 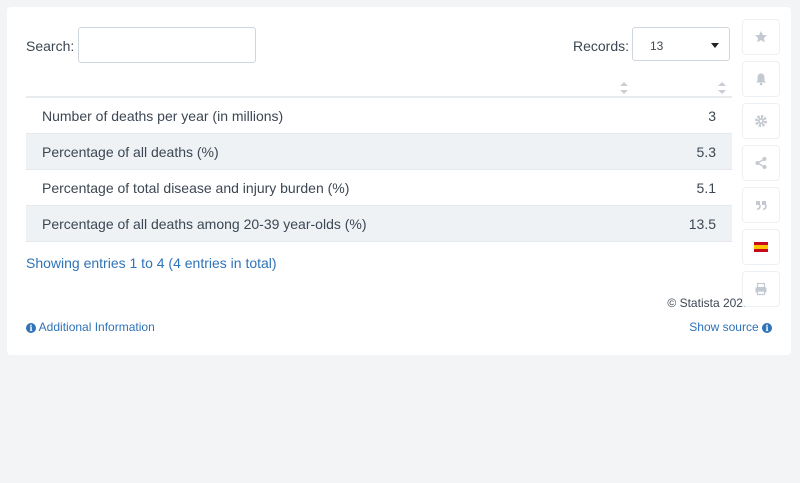 What do you see at coordinates (379, 88) in the screenshot?
I see `table-header` at bounding box center [379, 88].